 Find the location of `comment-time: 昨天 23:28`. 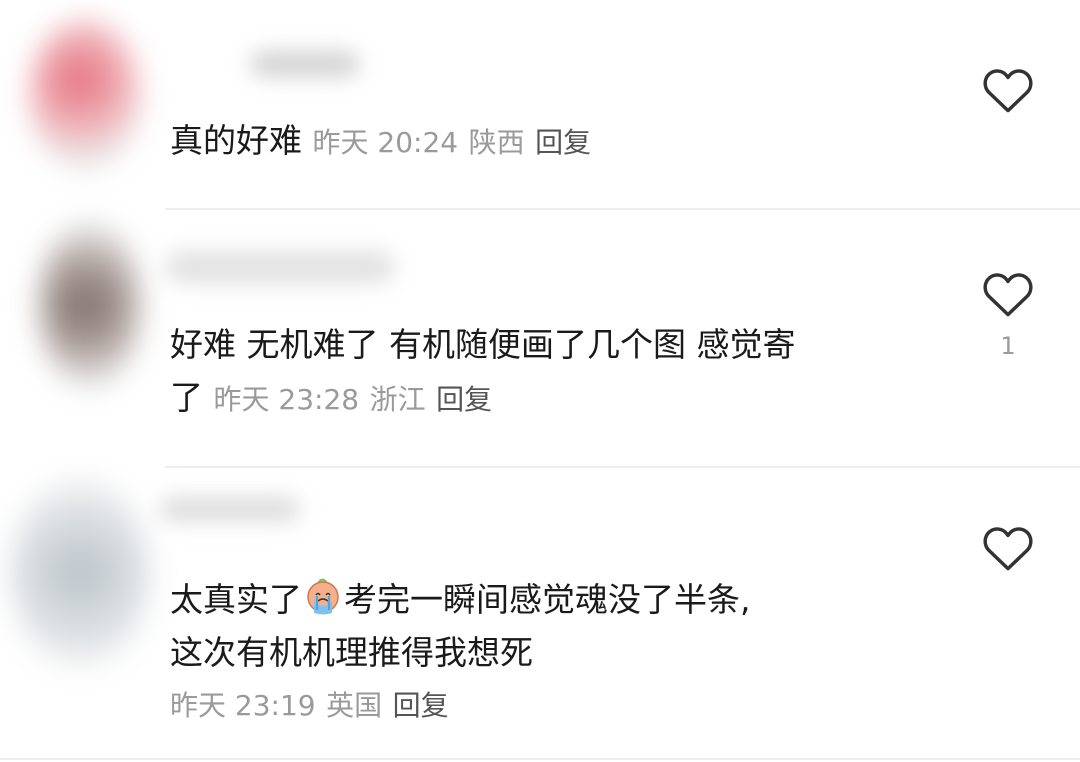

comment-time: 昨天 23:28 is located at coordinates (286, 399).